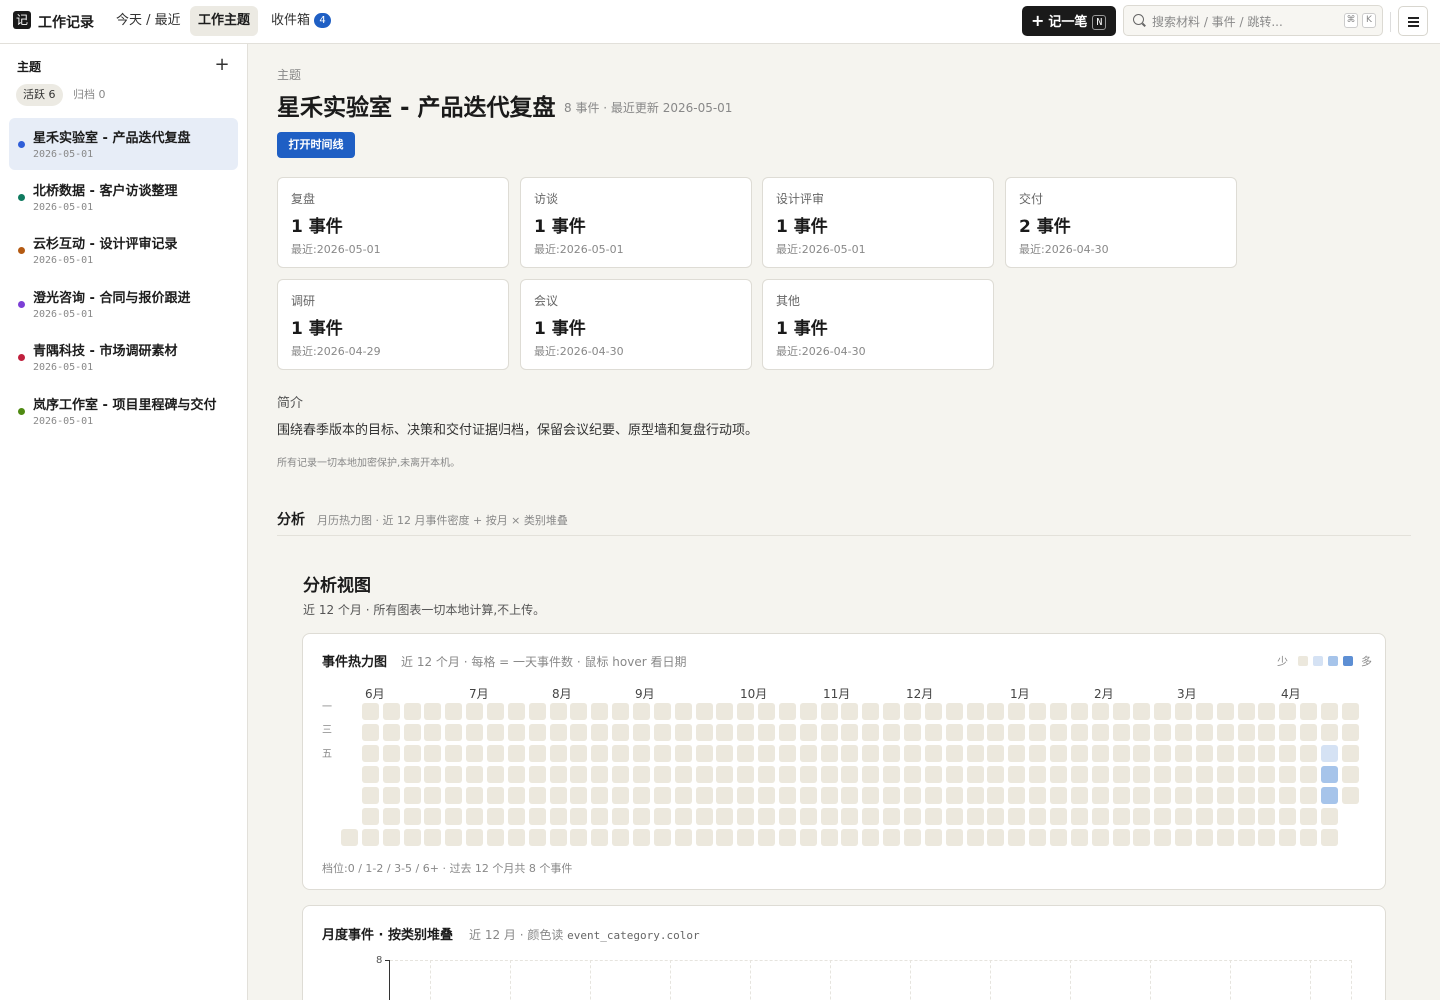 The image size is (1440, 1000). What do you see at coordinates (222, 64) in the screenshot?
I see `add-topic-icon: +` at bounding box center [222, 64].